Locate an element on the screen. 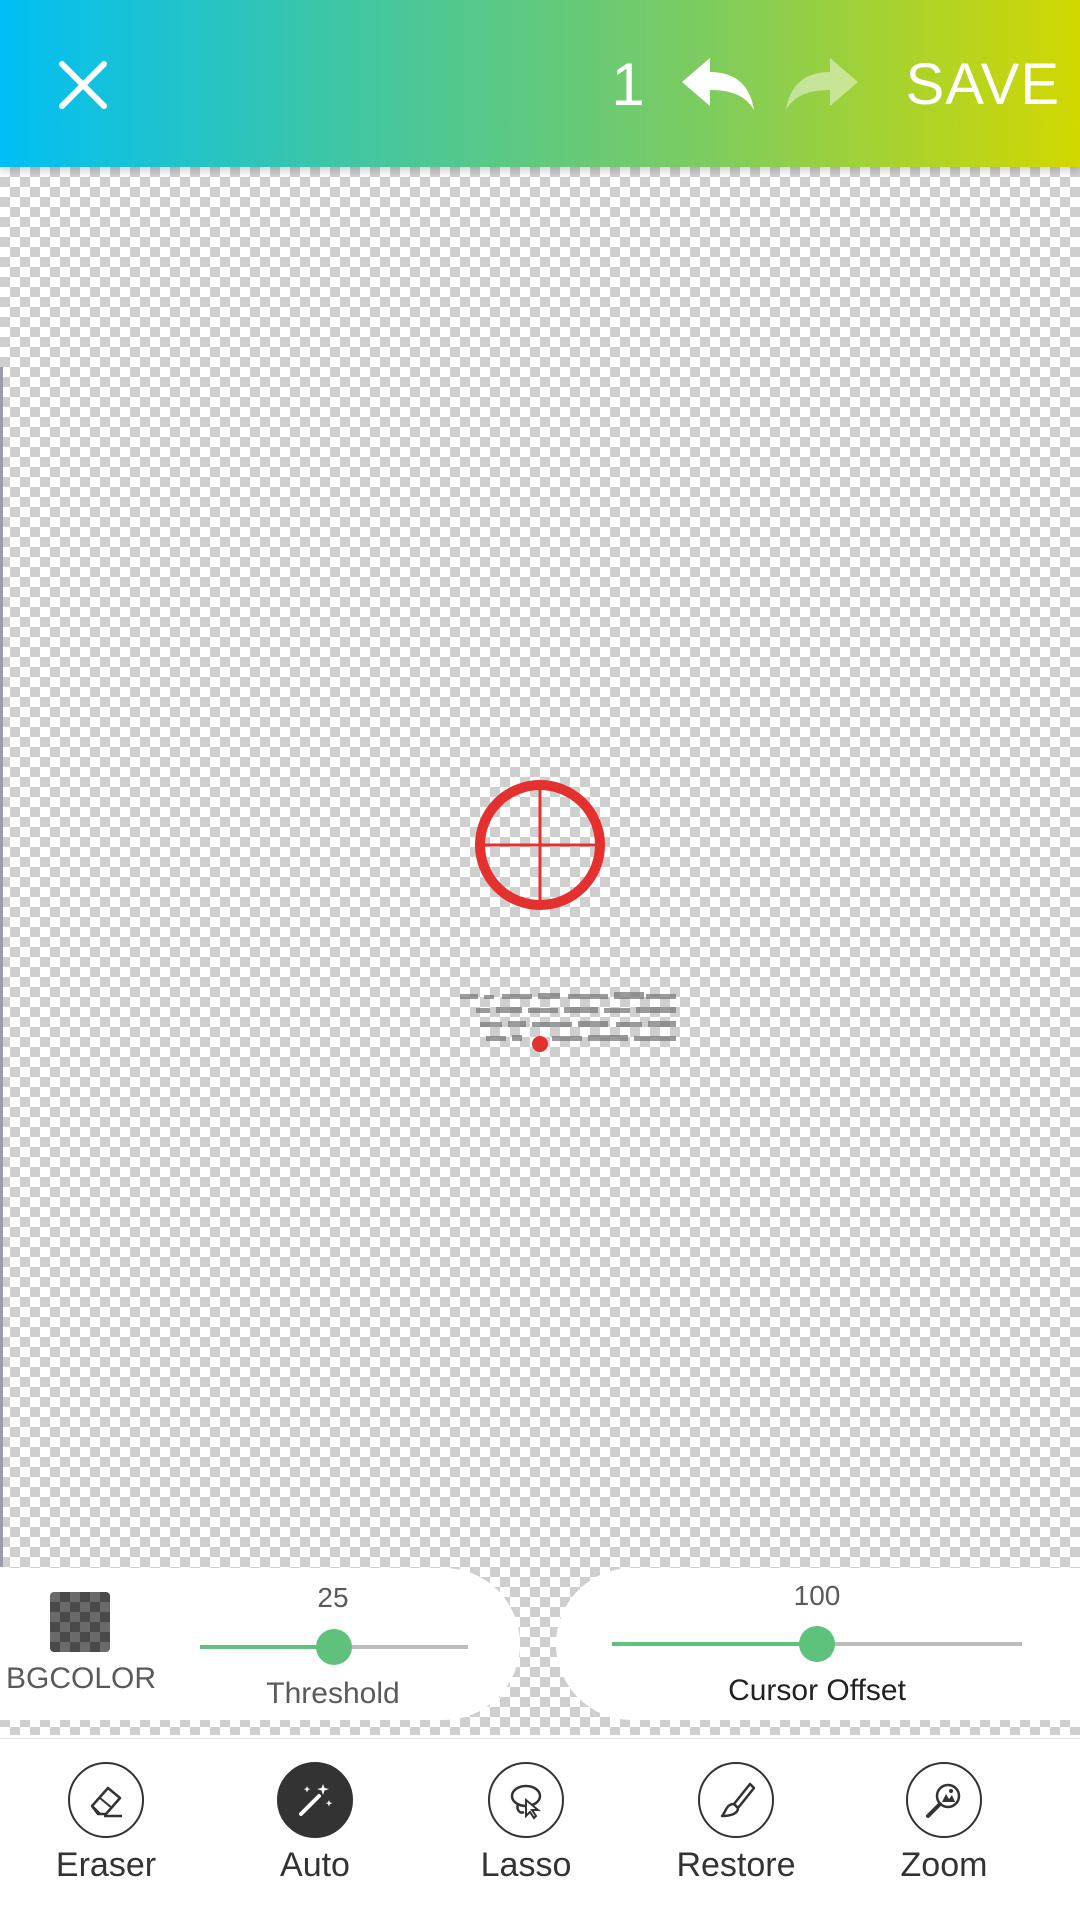 The height and width of the screenshot is (1921, 1080). tool-lasso-label: Lasso is located at coordinates (526, 1865).